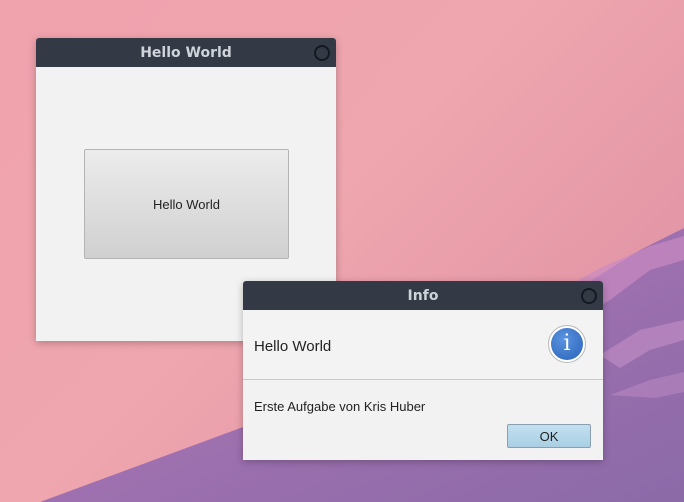  I want to click on info-dialog-titlebar: Info, so click(423, 295).